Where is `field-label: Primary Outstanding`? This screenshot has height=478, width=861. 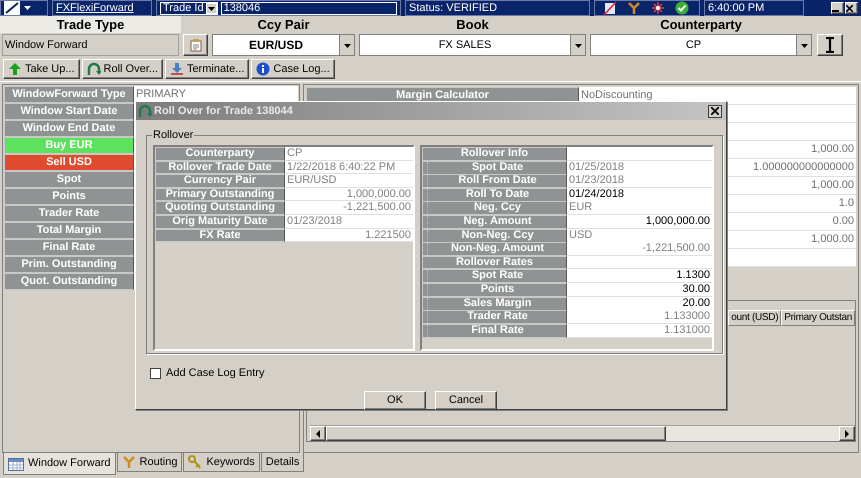 field-label: Primary Outstanding is located at coordinates (220, 195).